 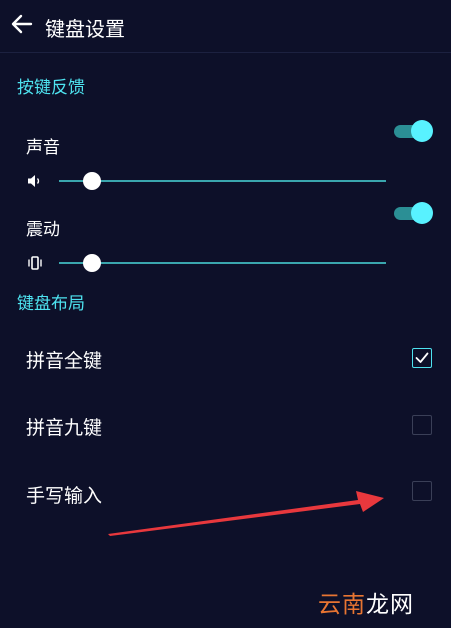 I want to click on option-pinyin-nine-label: 拼音九键, so click(x=64, y=428).